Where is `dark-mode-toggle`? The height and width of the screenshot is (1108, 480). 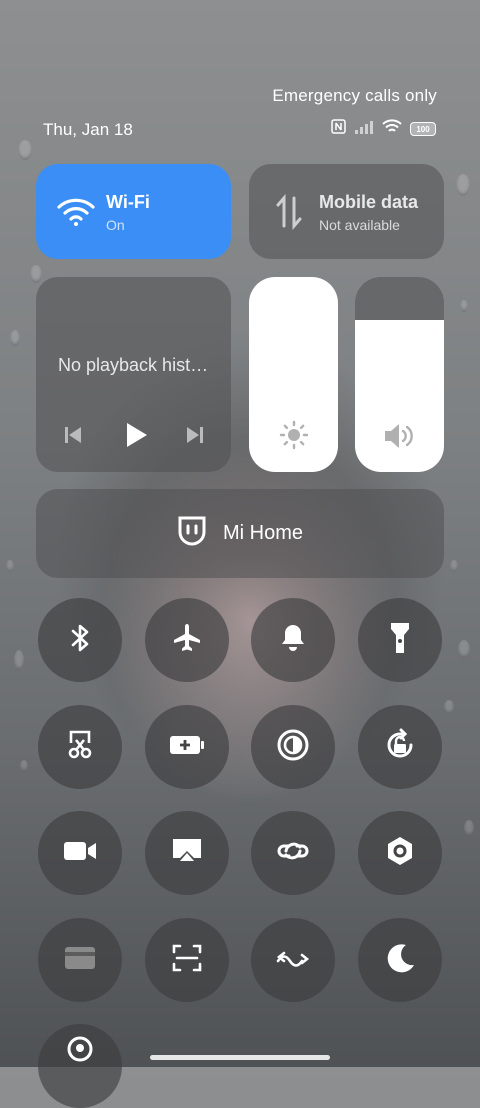 dark-mode-toggle is located at coordinates (400, 960).